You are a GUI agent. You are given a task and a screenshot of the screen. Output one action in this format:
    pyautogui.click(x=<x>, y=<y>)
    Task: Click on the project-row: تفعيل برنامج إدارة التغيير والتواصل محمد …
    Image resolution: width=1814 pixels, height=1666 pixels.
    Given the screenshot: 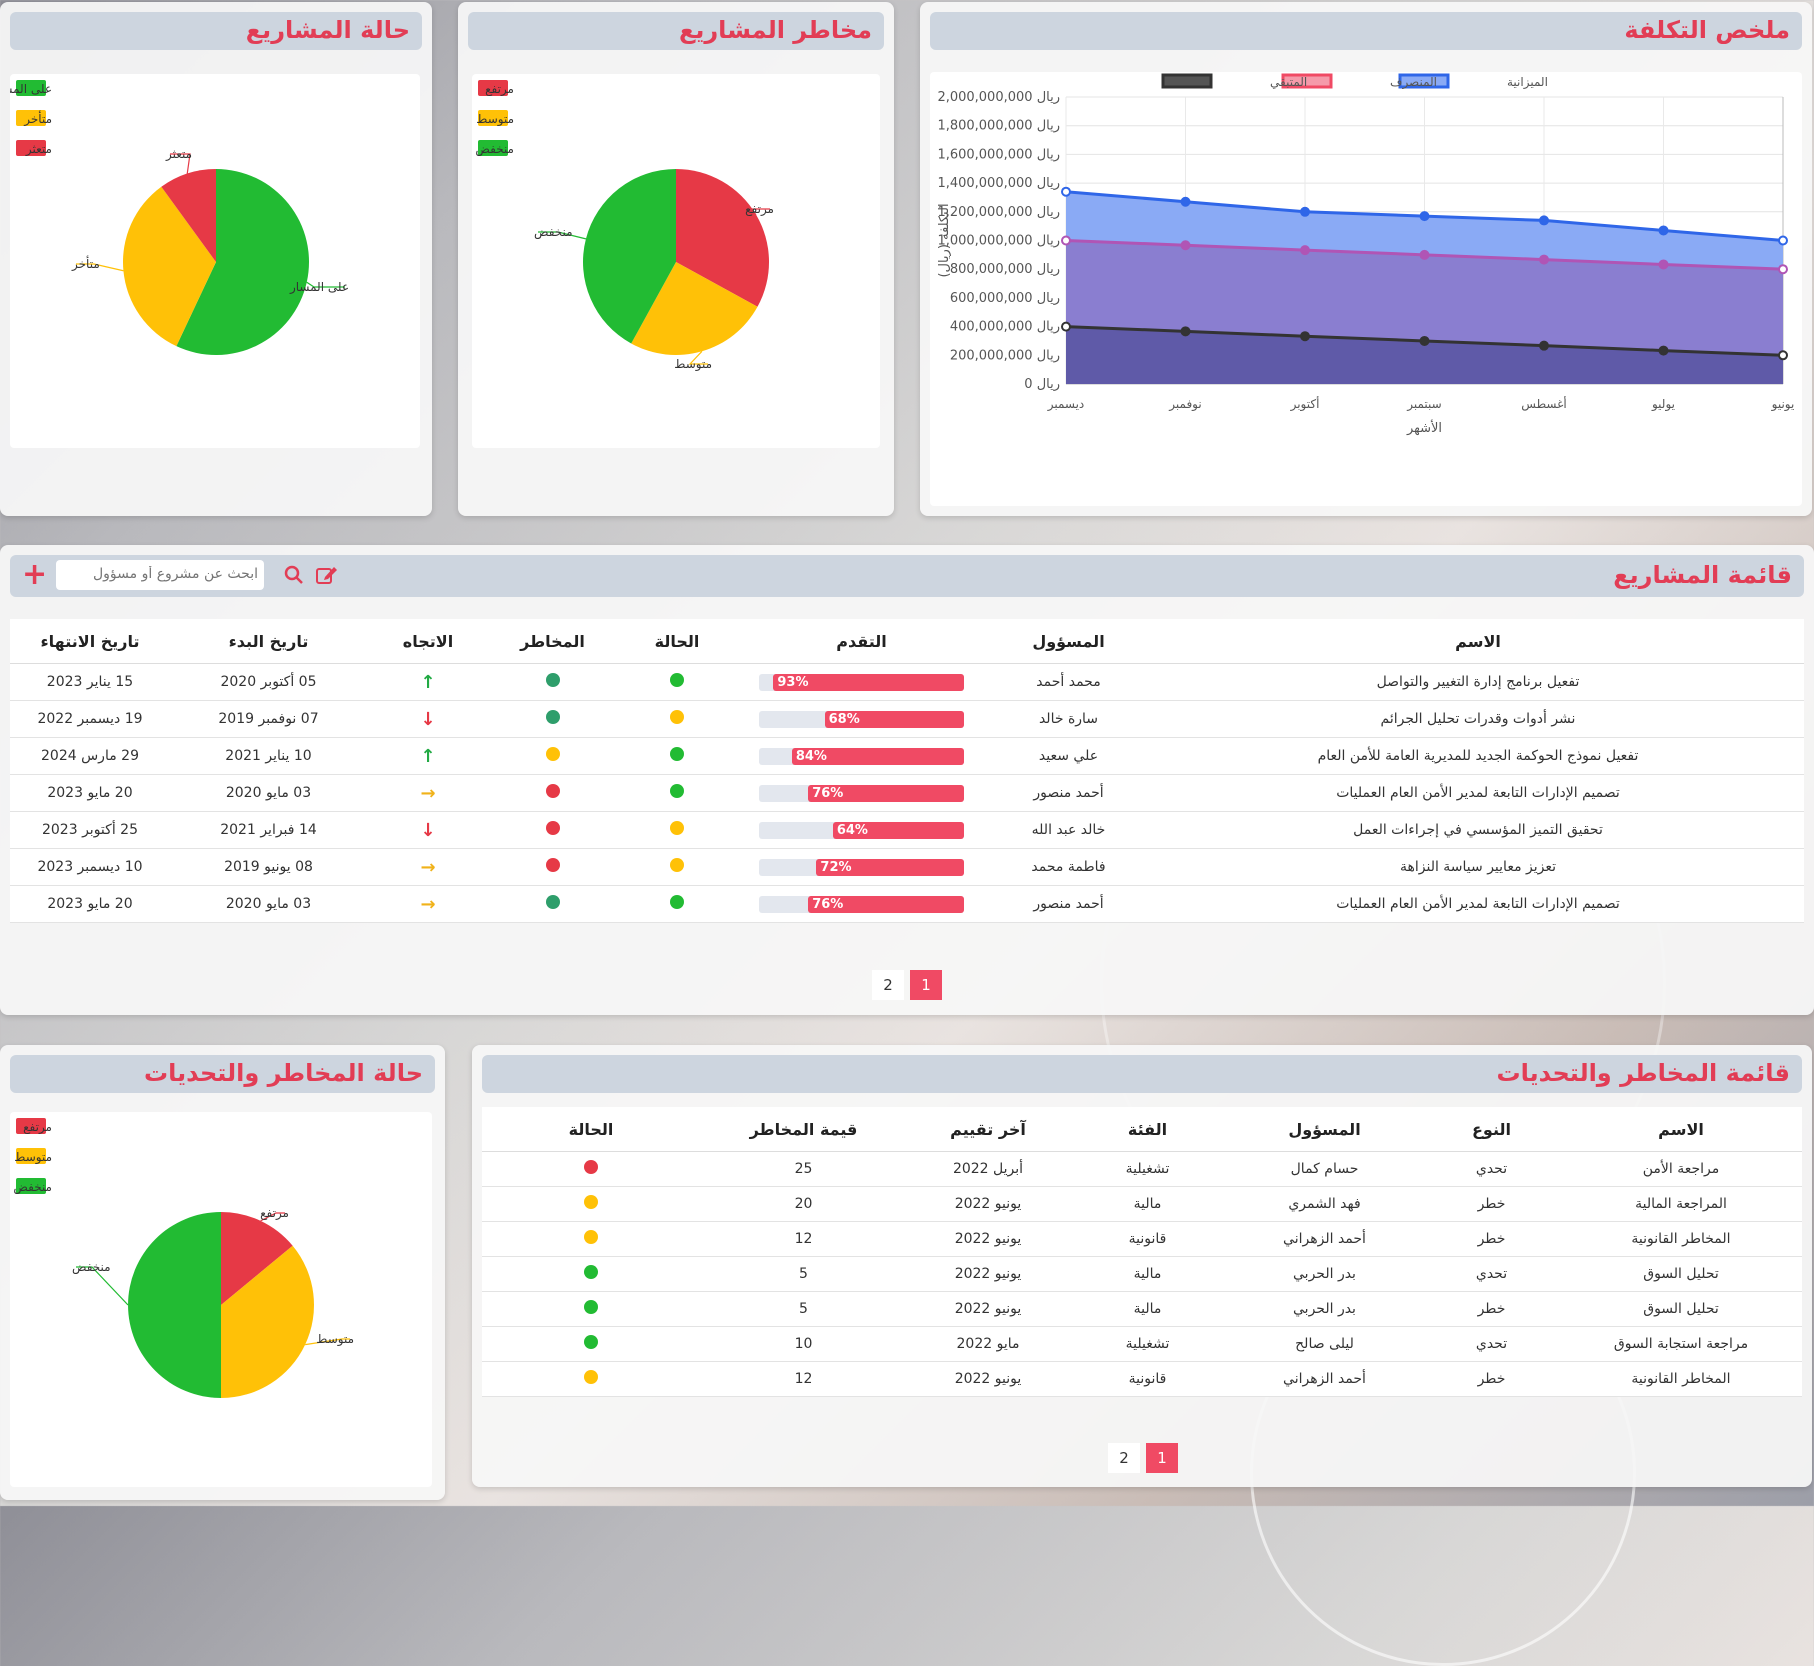 What is the action you would take?
    pyautogui.click(x=907, y=682)
    